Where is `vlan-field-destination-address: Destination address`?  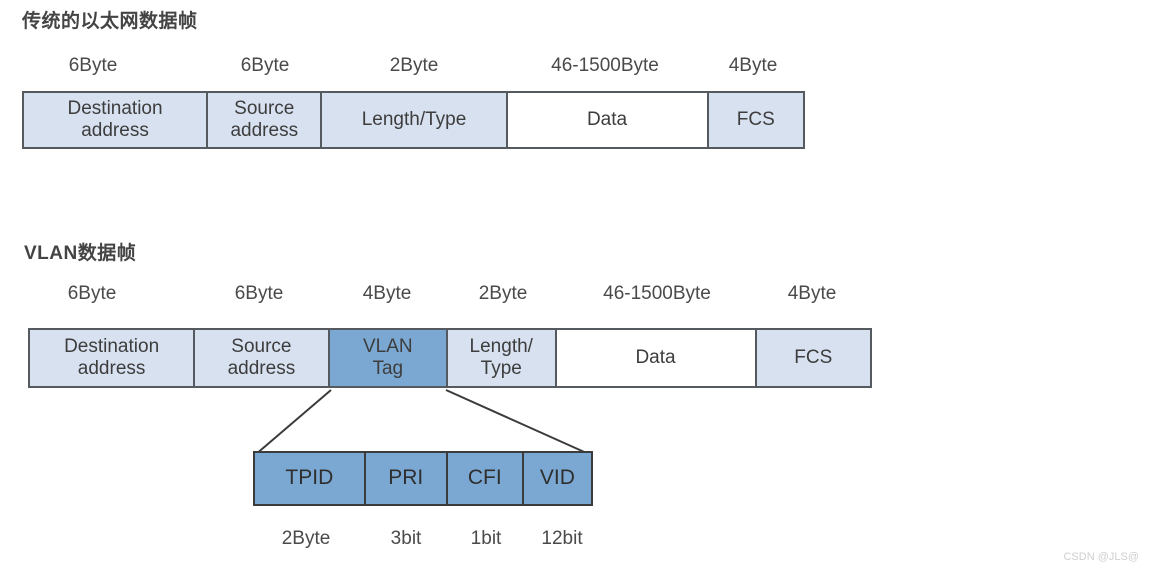 vlan-field-destination-address: Destination address is located at coordinates (113, 358).